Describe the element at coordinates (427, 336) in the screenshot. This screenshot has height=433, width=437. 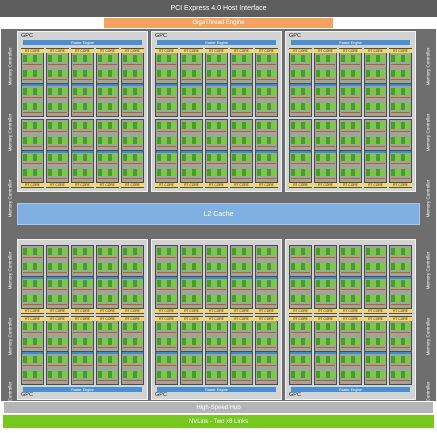
I see `memory-controller-label: Memory Controller` at that location.